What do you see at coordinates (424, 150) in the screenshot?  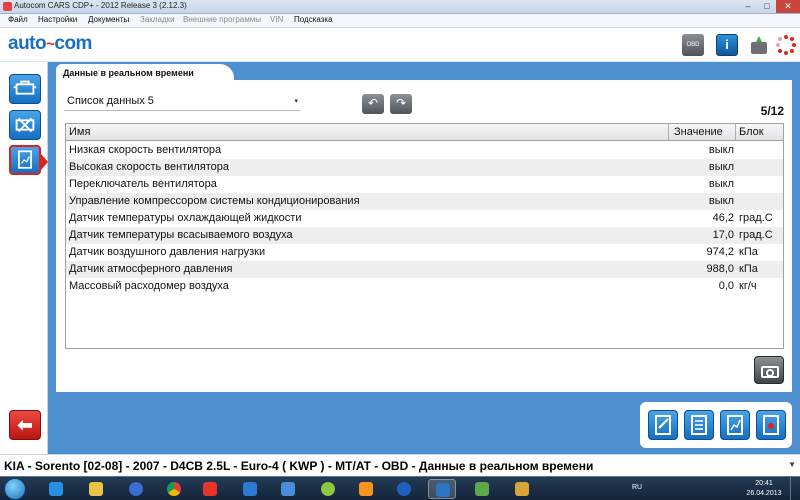 I see `table-row: Низкая скорость вентилятора выкл` at bounding box center [424, 150].